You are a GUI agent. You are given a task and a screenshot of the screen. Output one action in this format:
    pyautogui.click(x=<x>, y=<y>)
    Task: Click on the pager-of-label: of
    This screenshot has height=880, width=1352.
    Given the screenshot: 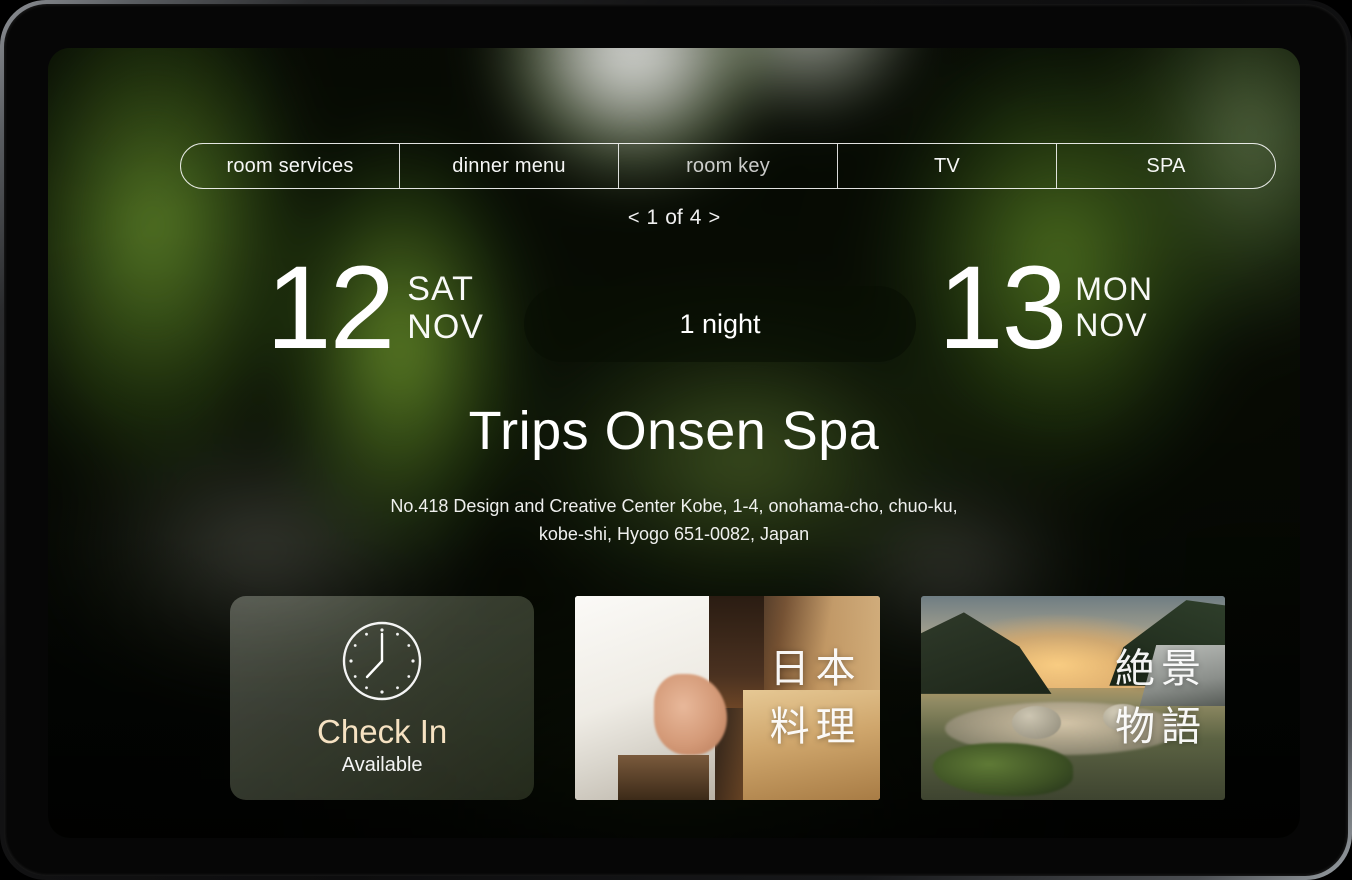 What is the action you would take?
    pyautogui.click(x=674, y=217)
    